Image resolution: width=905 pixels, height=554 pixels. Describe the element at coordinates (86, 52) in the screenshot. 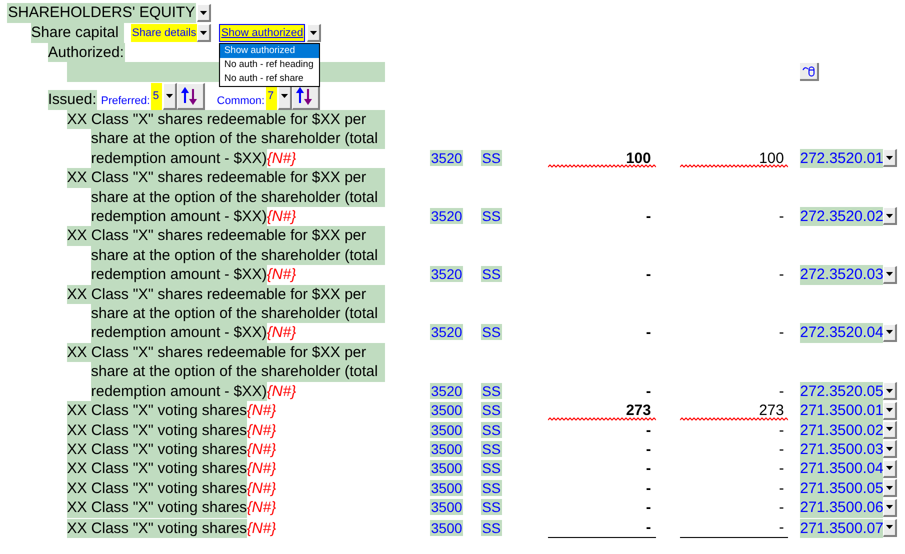

I see `authorized-label: Authorized:` at that location.